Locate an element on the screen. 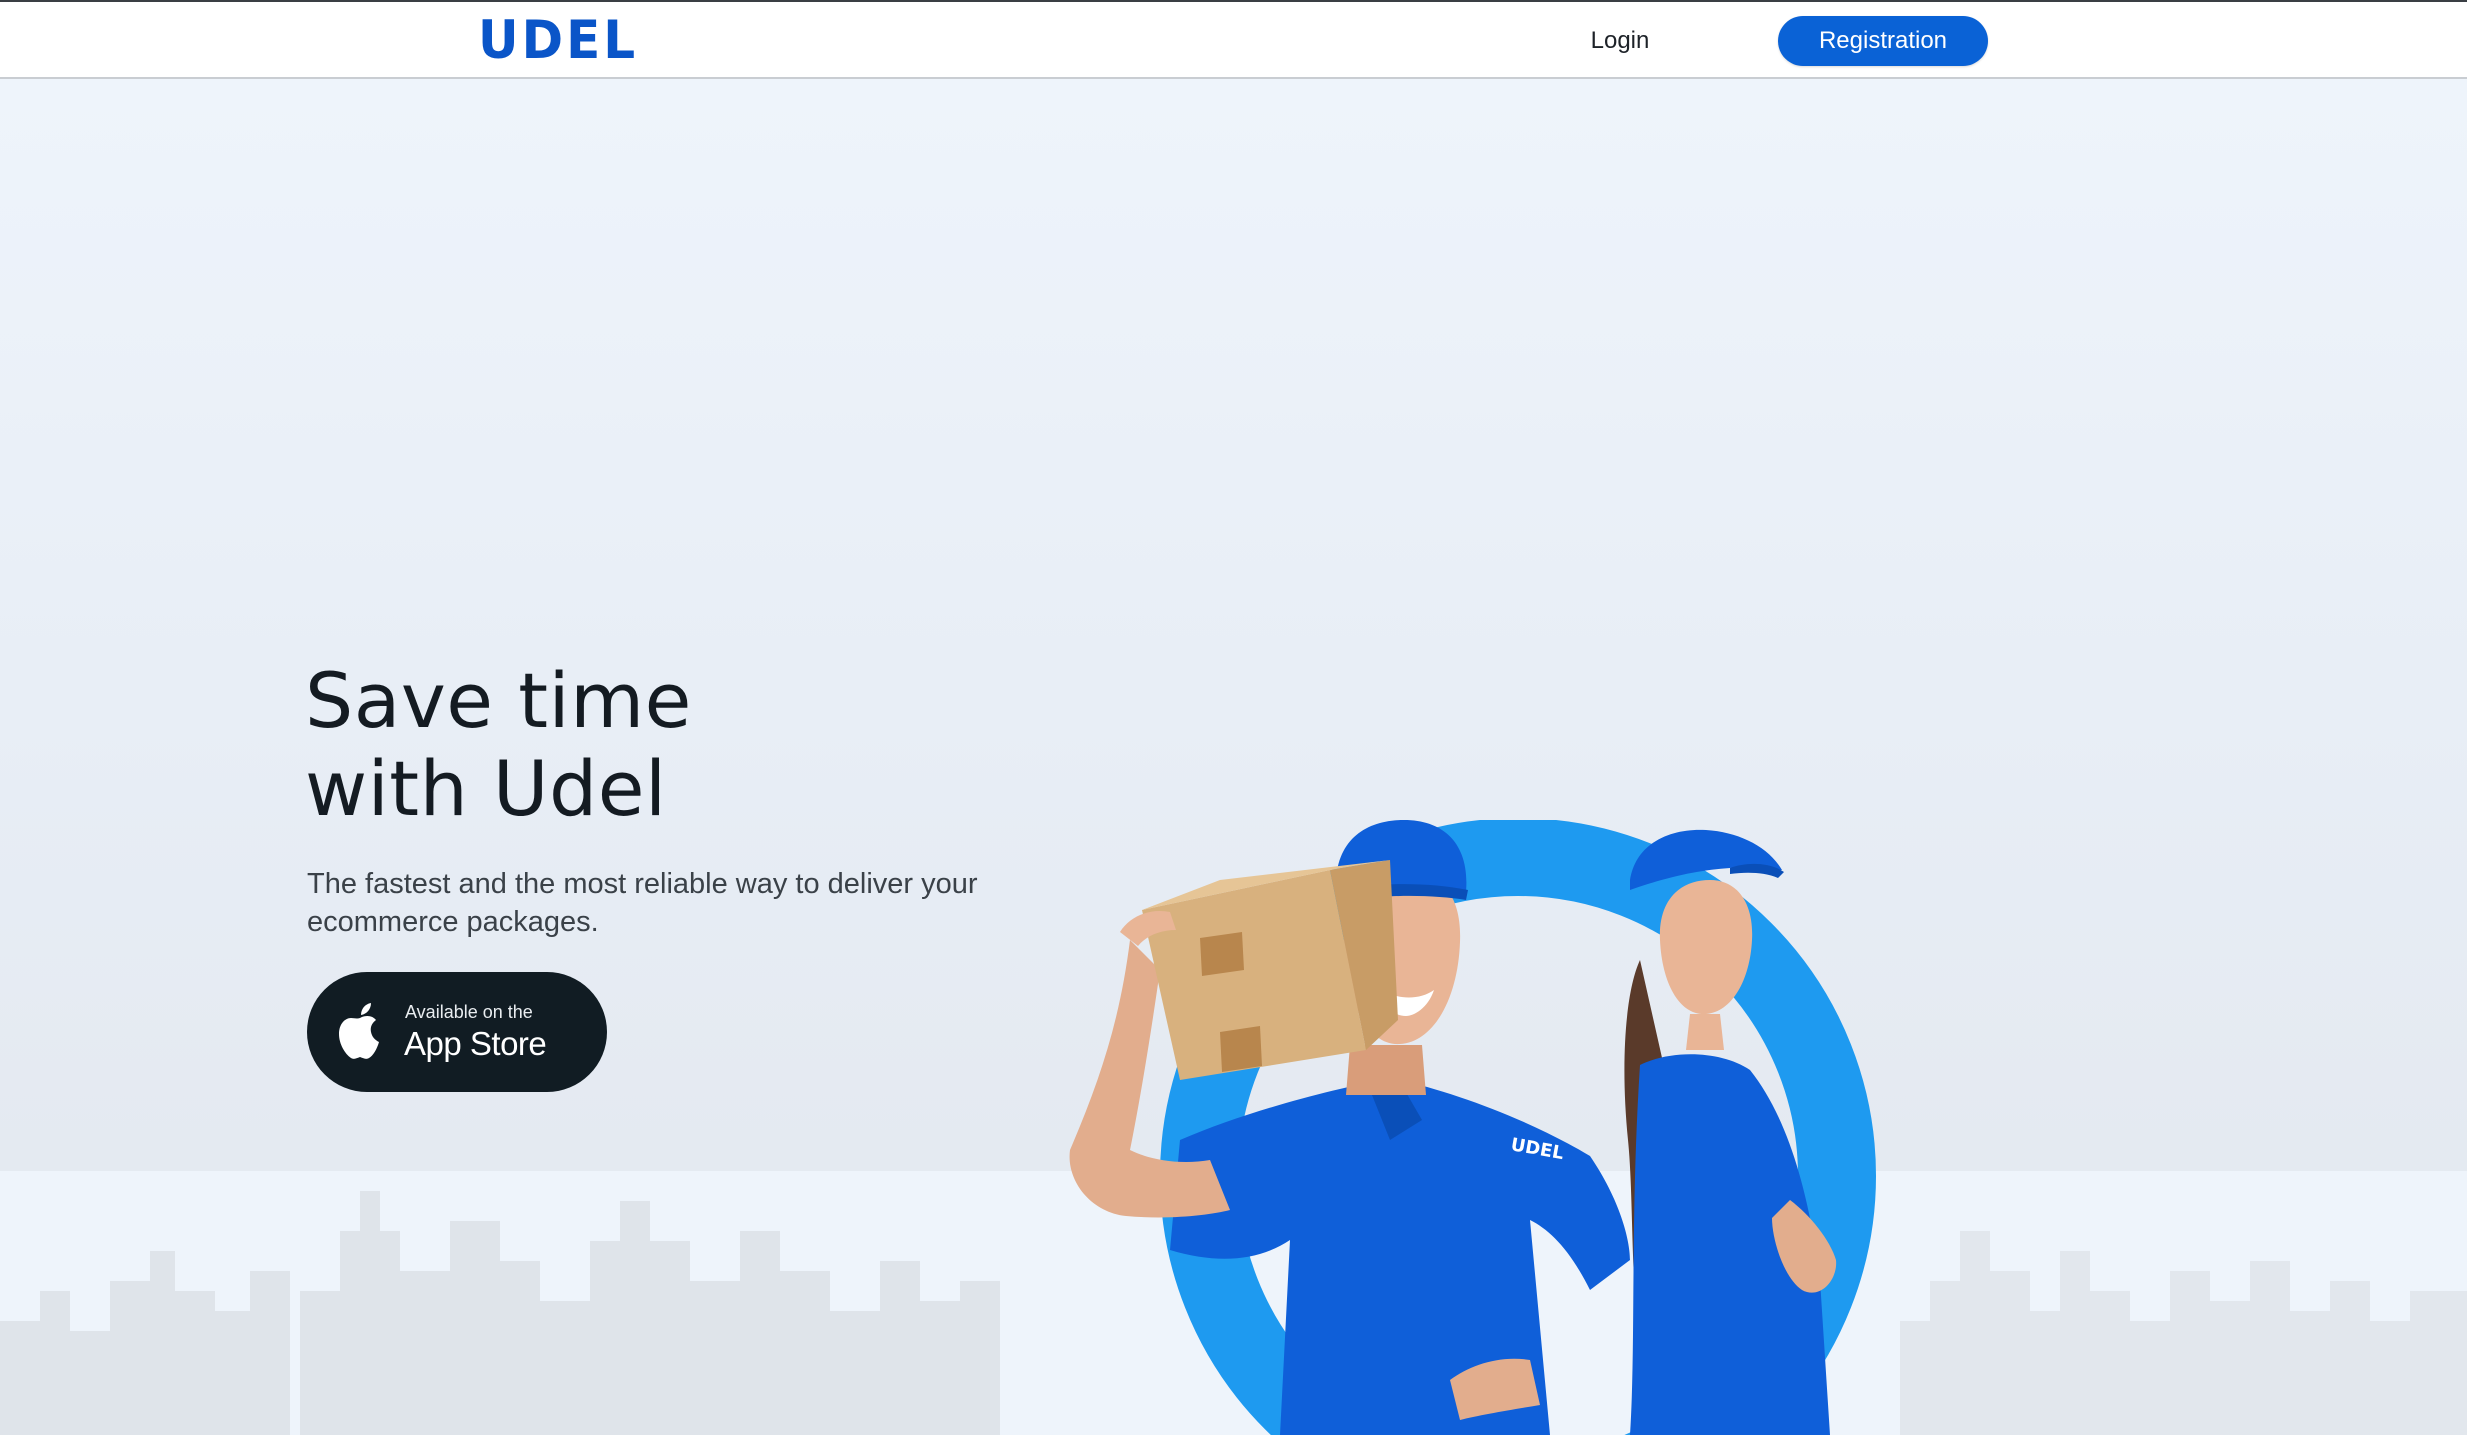  headline-line-2: with Udel is located at coordinates (486, 788).